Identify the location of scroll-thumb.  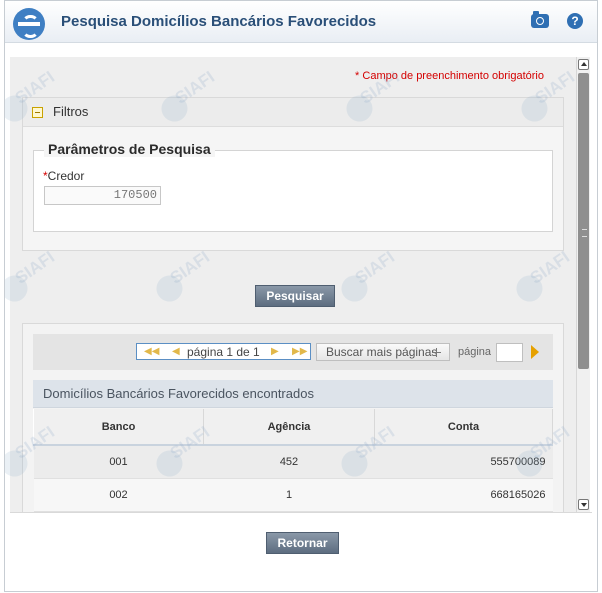
(583, 221).